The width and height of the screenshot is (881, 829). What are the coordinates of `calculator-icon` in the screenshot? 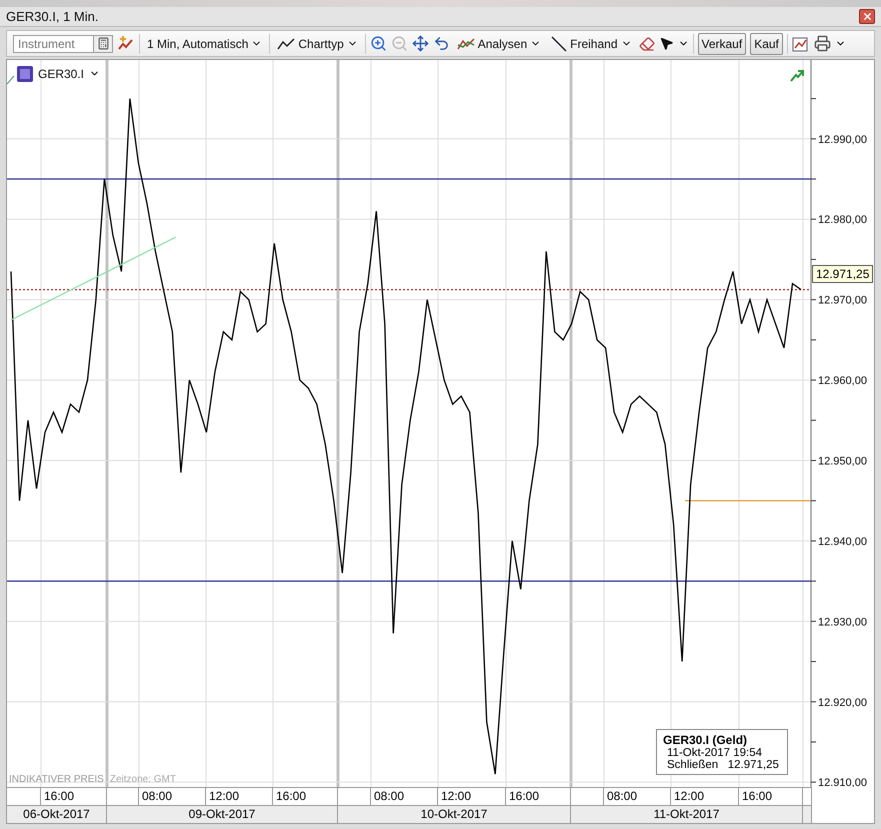 It's located at (103, 43).